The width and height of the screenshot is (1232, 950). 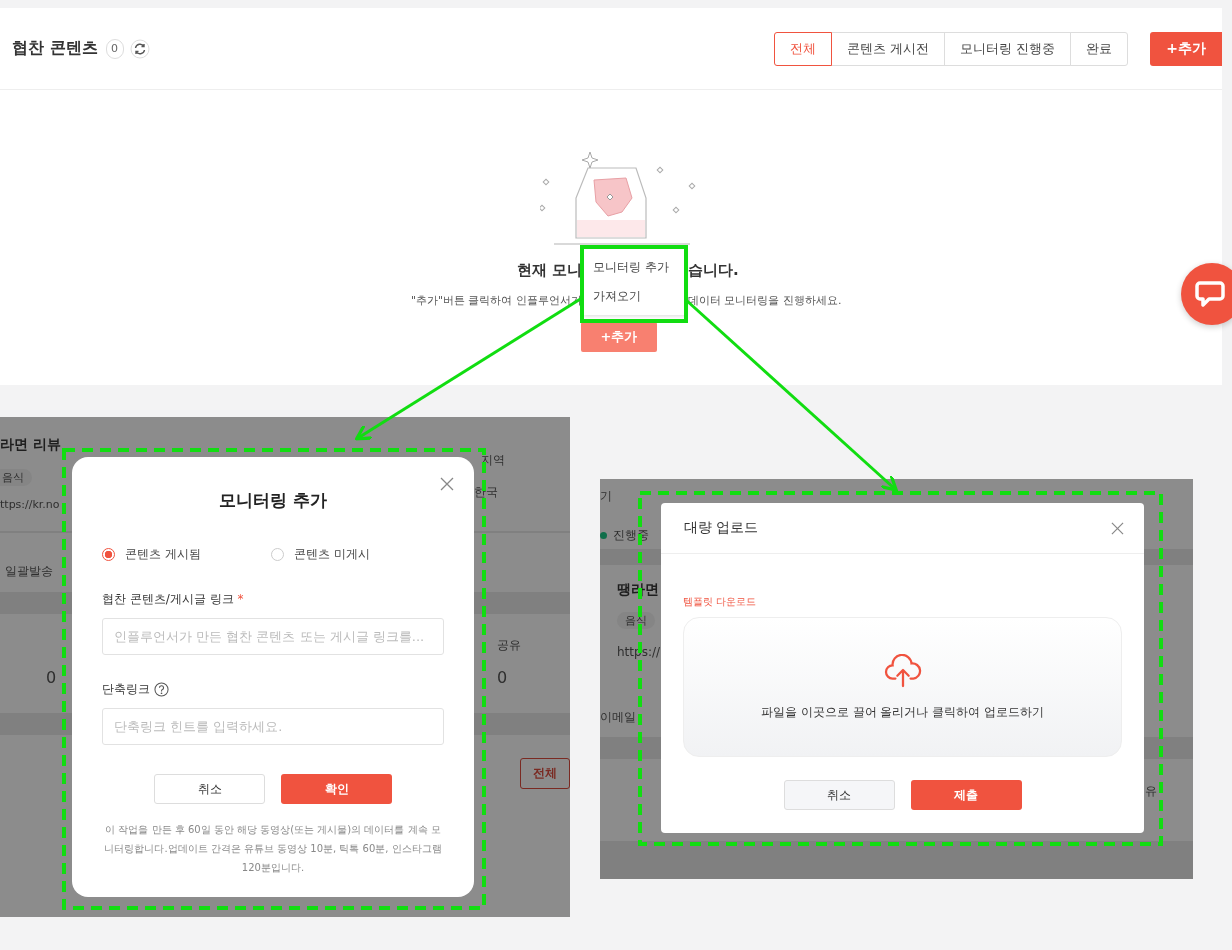 I want to click on background-text: https://, so click(x=638, y=652).